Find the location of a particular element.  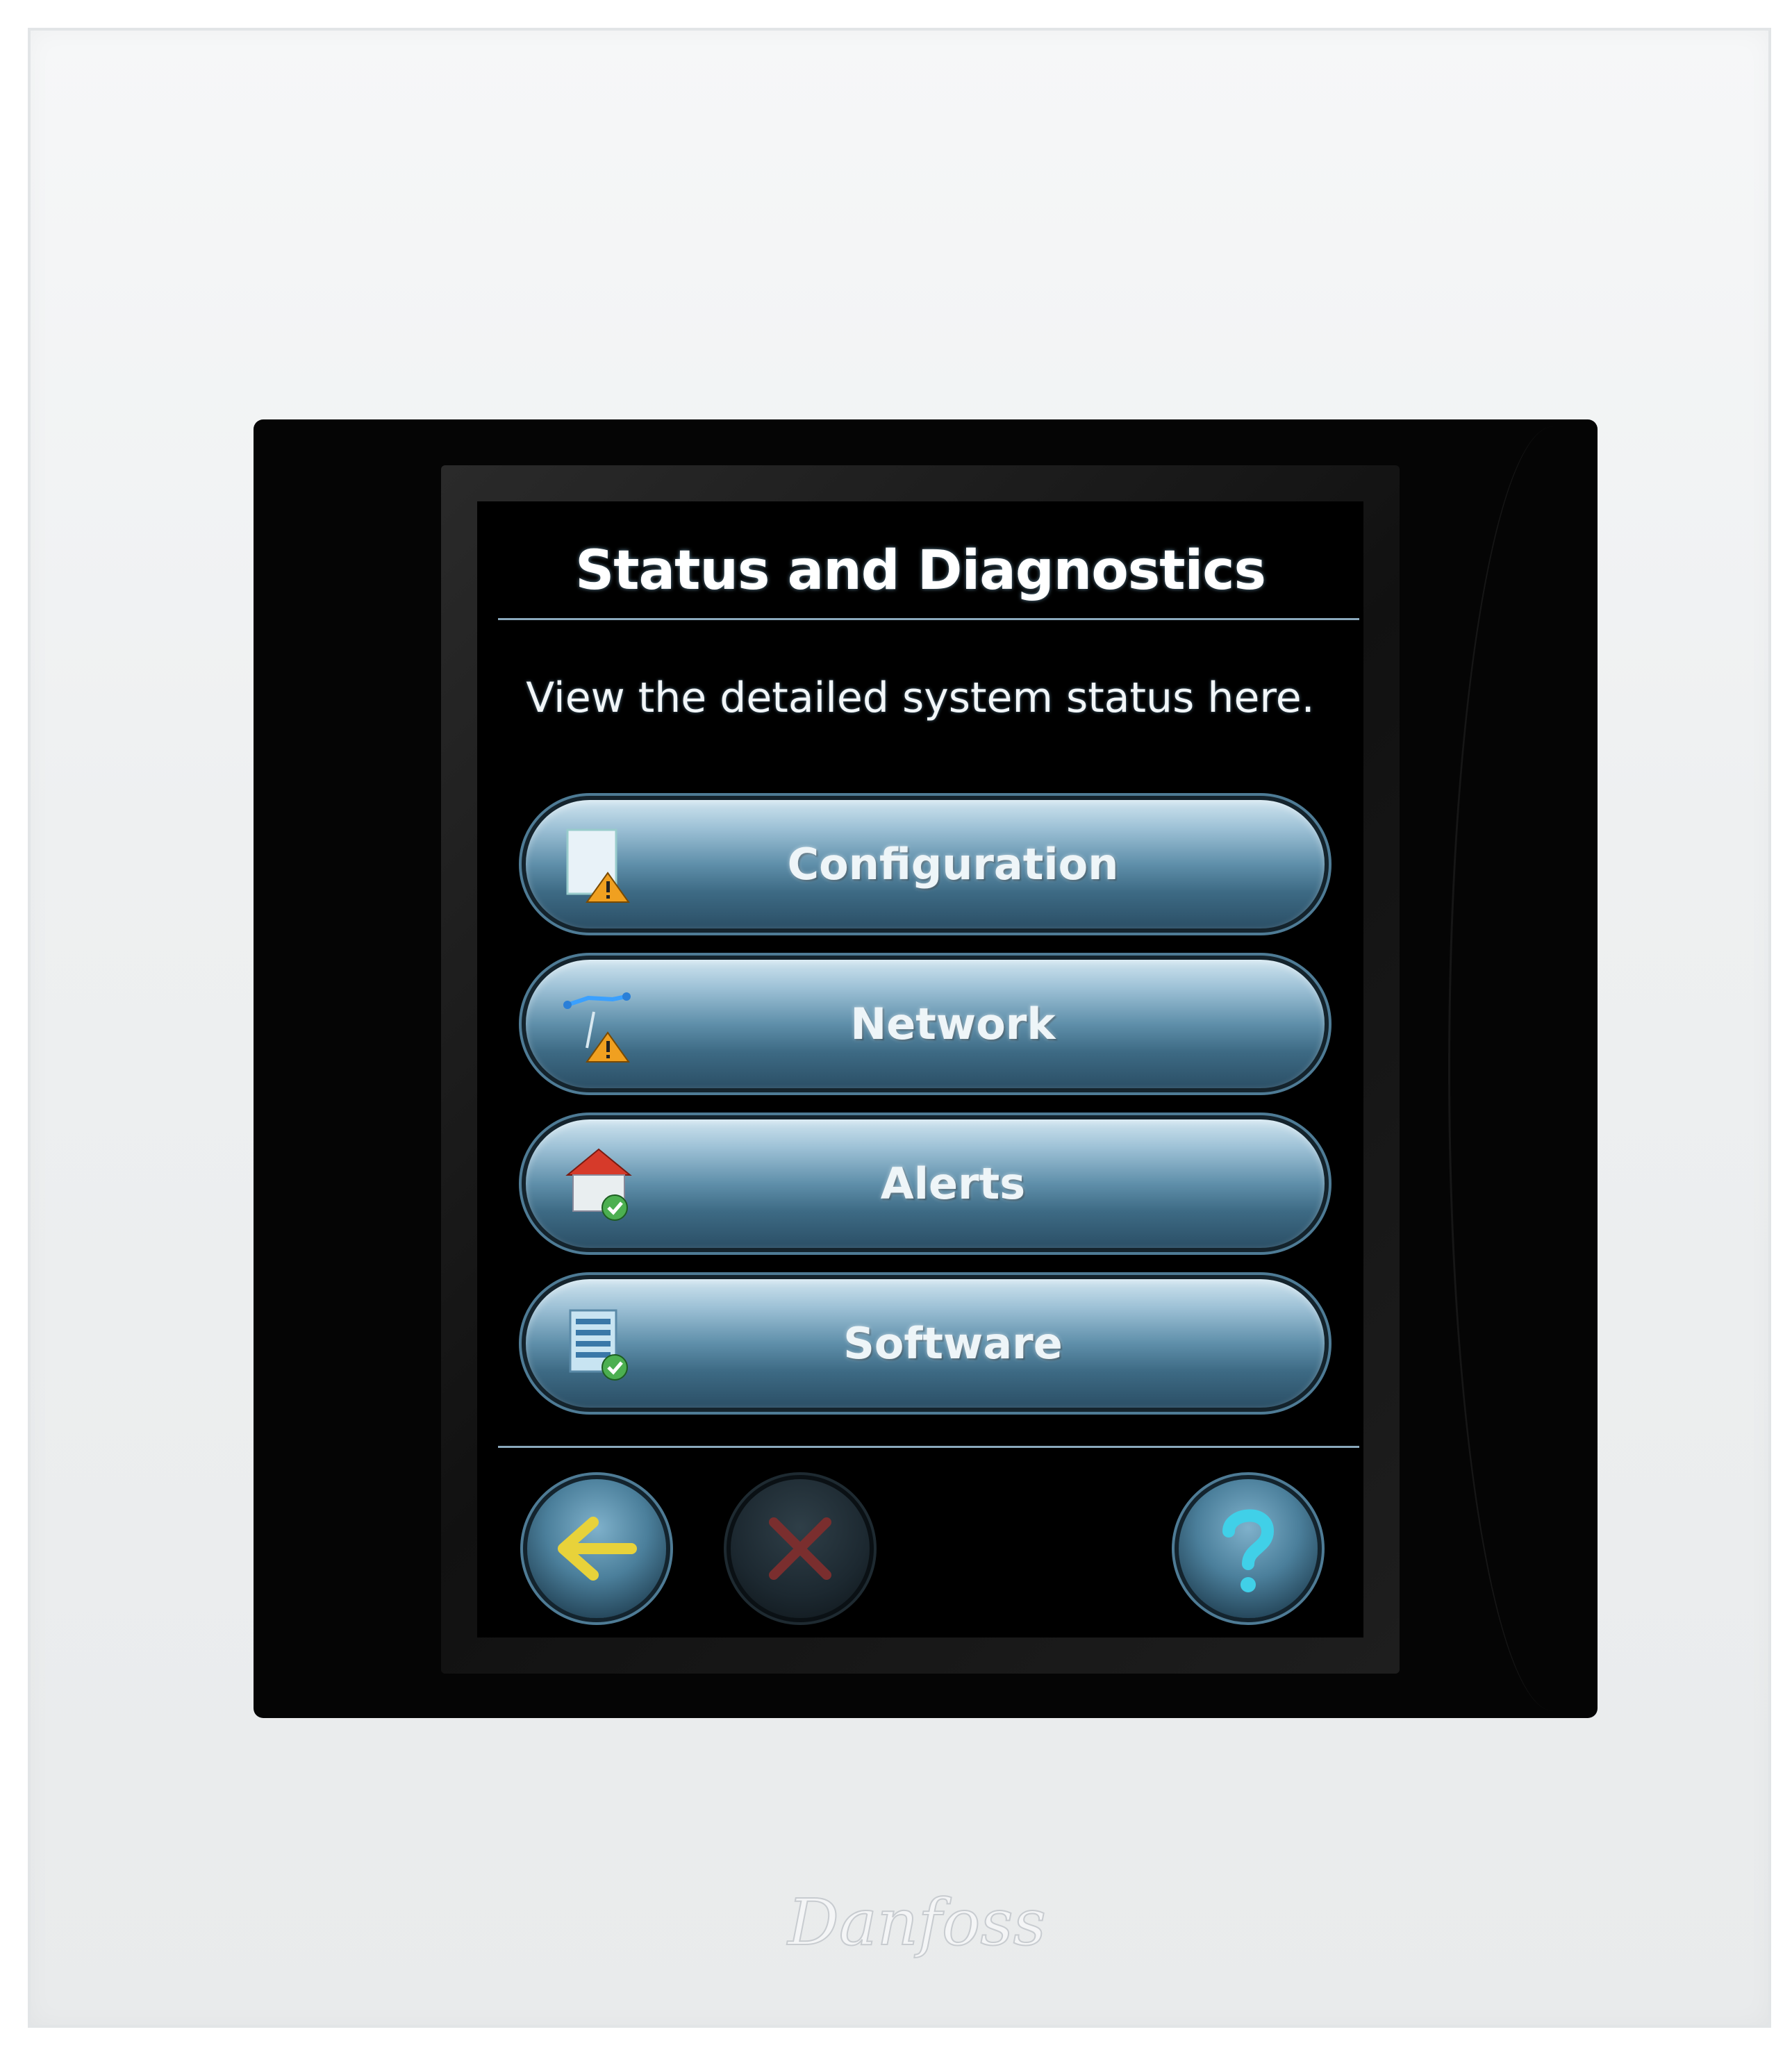

page-description: View the detailed system status here. is located at coordinates (920, 698).